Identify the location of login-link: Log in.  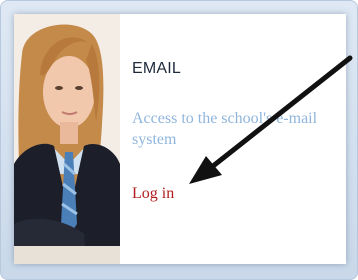
(153, 194).